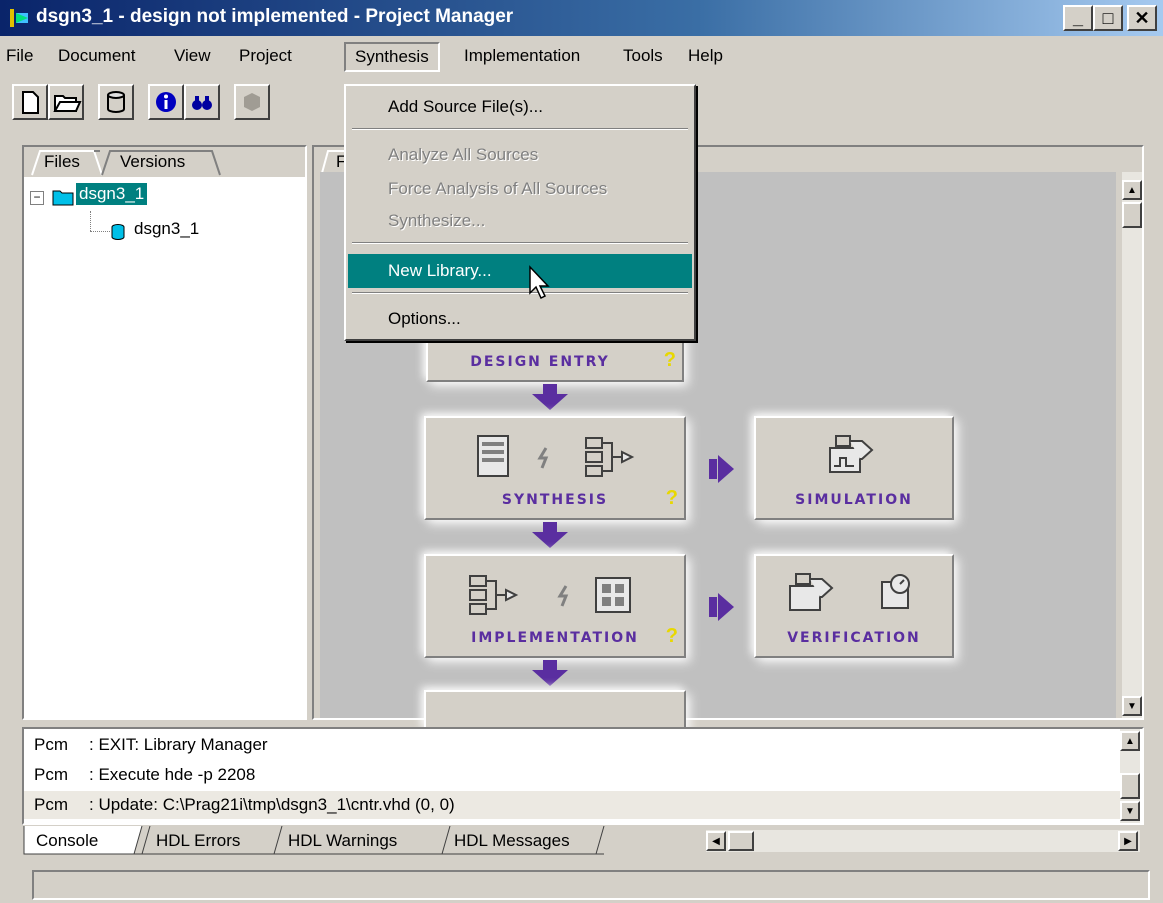 This screenshot has width=1163, height=903. Describe the element at coordinates (670, 360) in the screenshot. I see `design-entry-help-icon: ?` at that location.